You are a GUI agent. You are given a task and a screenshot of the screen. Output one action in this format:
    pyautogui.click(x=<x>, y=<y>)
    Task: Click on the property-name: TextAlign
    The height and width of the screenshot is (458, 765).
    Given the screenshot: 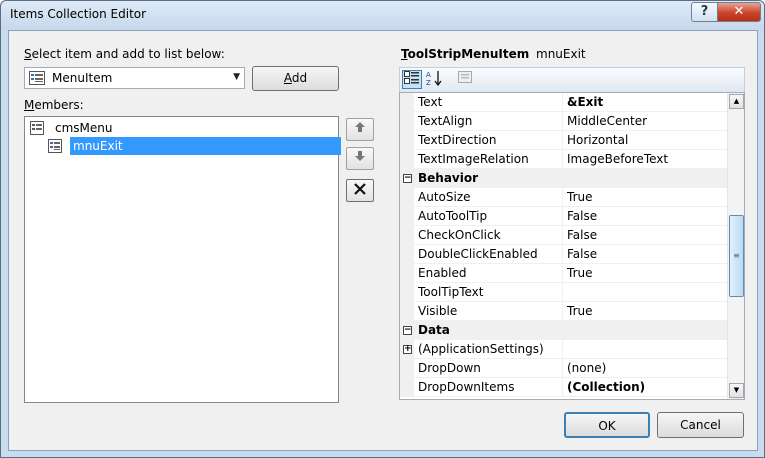 What is the action you would take?
    pyautogui.click(x=445, y=121)
    